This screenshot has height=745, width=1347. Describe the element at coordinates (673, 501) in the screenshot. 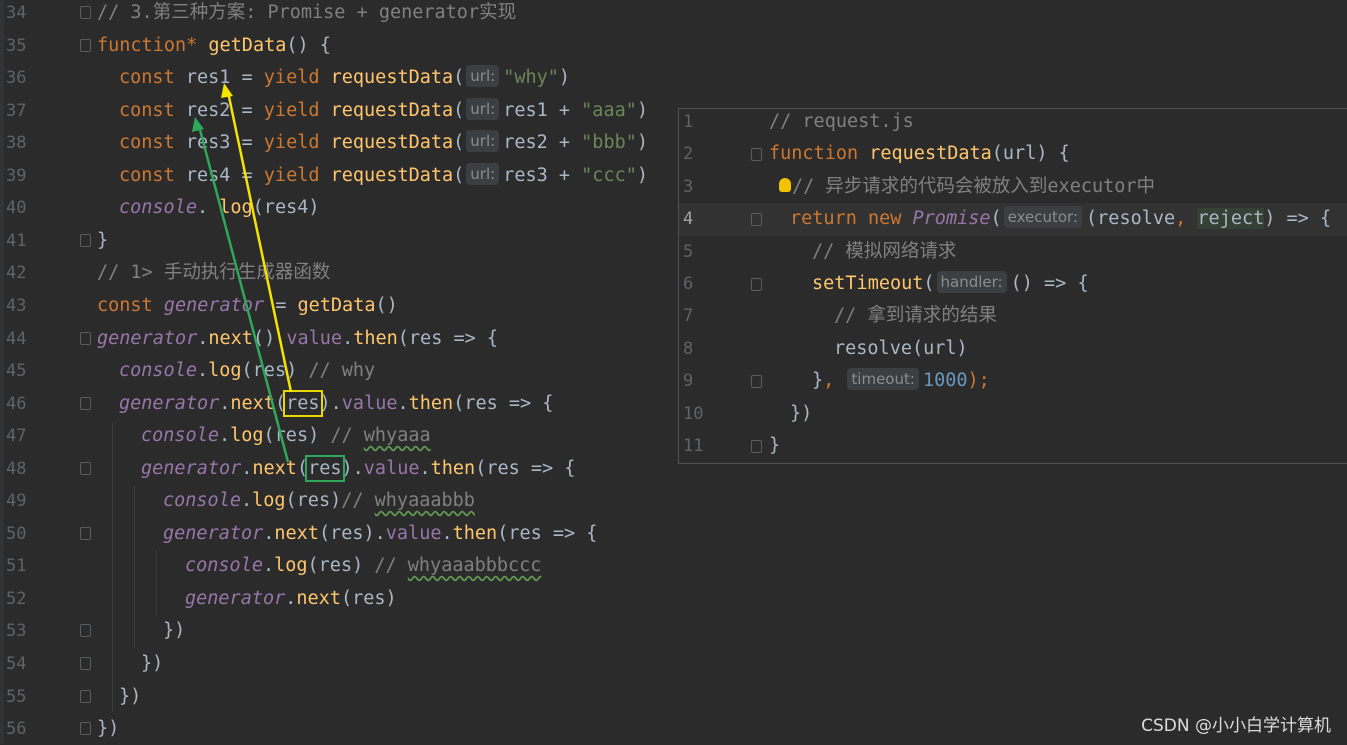

I see `code-line: 49 console.log(res)// whyaaabbb` at that location.